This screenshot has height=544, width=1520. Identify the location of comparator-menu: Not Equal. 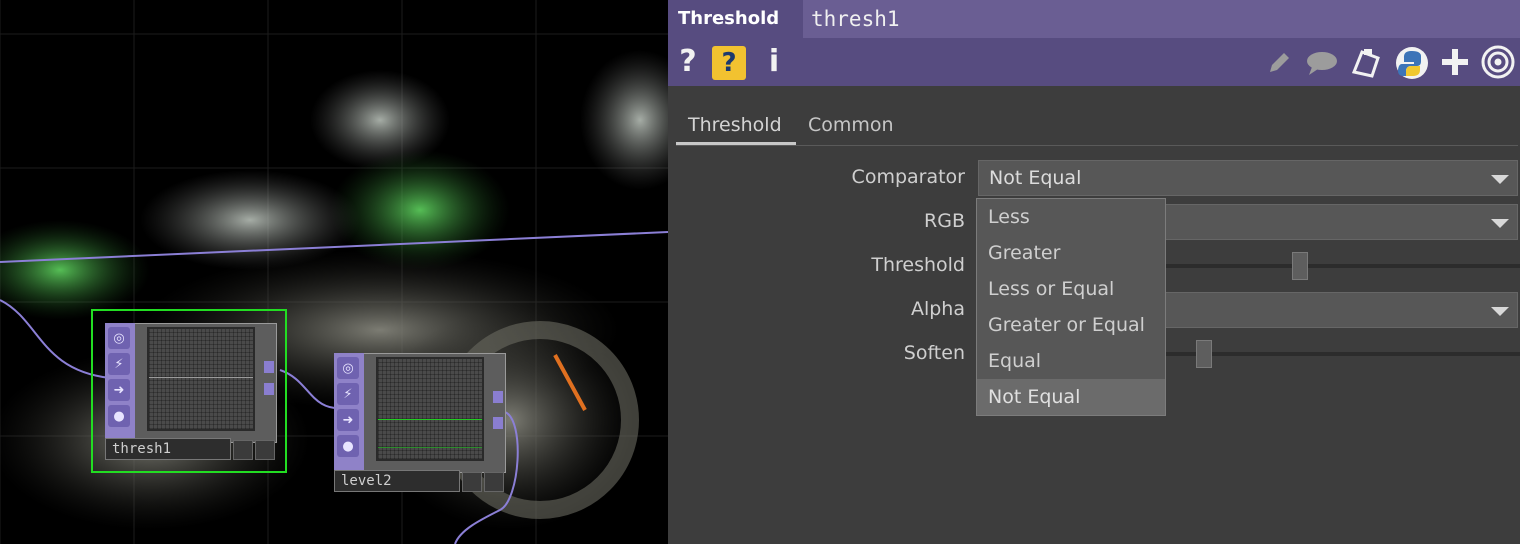
(1248, 178).